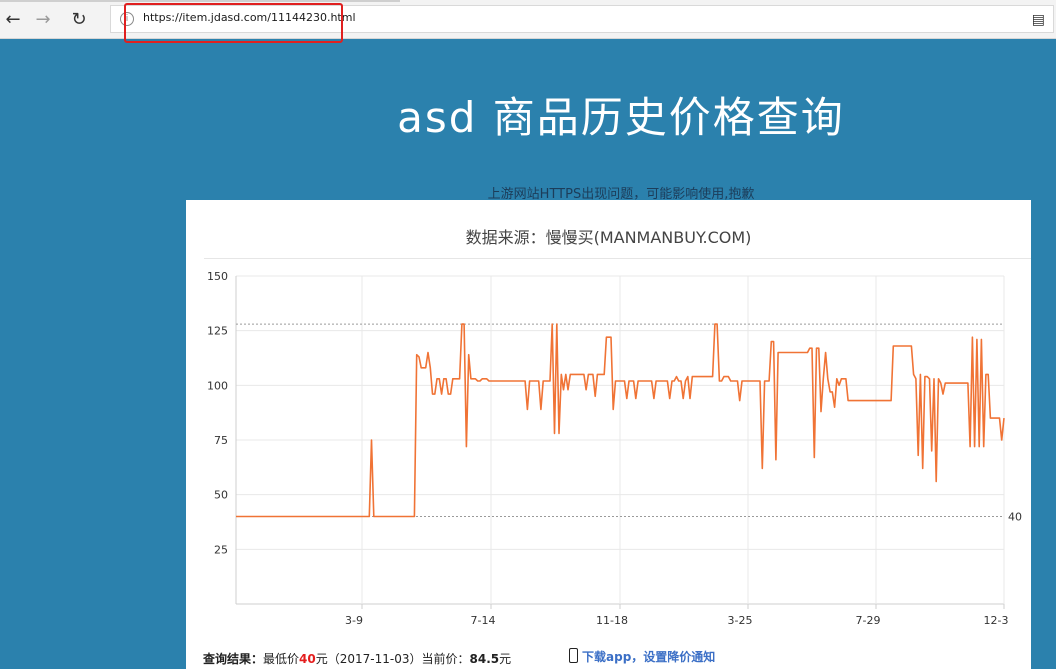 The height and width of the screenshot is (669, 1056). Describe the element at coordinates (374, 659) in the screenshot. I see `lowest-price-date: （2017-11-03）` at that location.